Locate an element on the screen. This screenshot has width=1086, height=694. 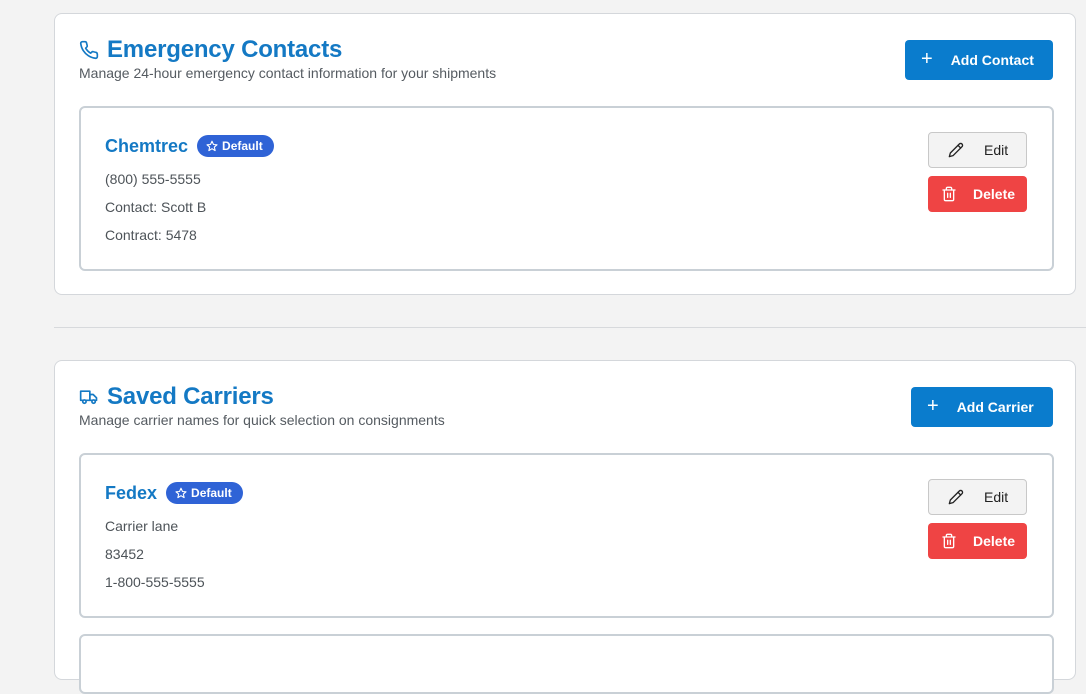
add-contact-button: + Add Contact is located at coordinates (979, 60).